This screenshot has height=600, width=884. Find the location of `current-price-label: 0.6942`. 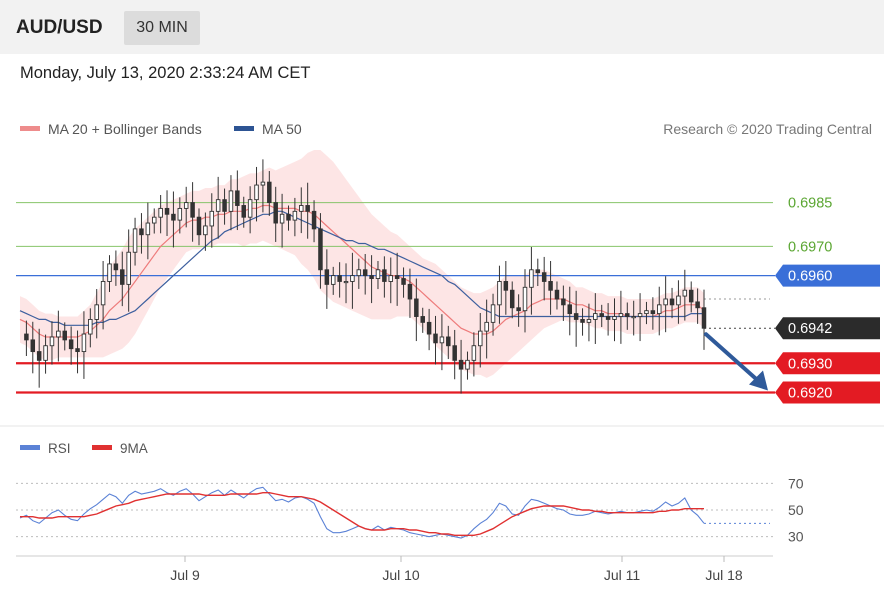

current-price-label: 0.6942 is located at coordinates (810, 329).